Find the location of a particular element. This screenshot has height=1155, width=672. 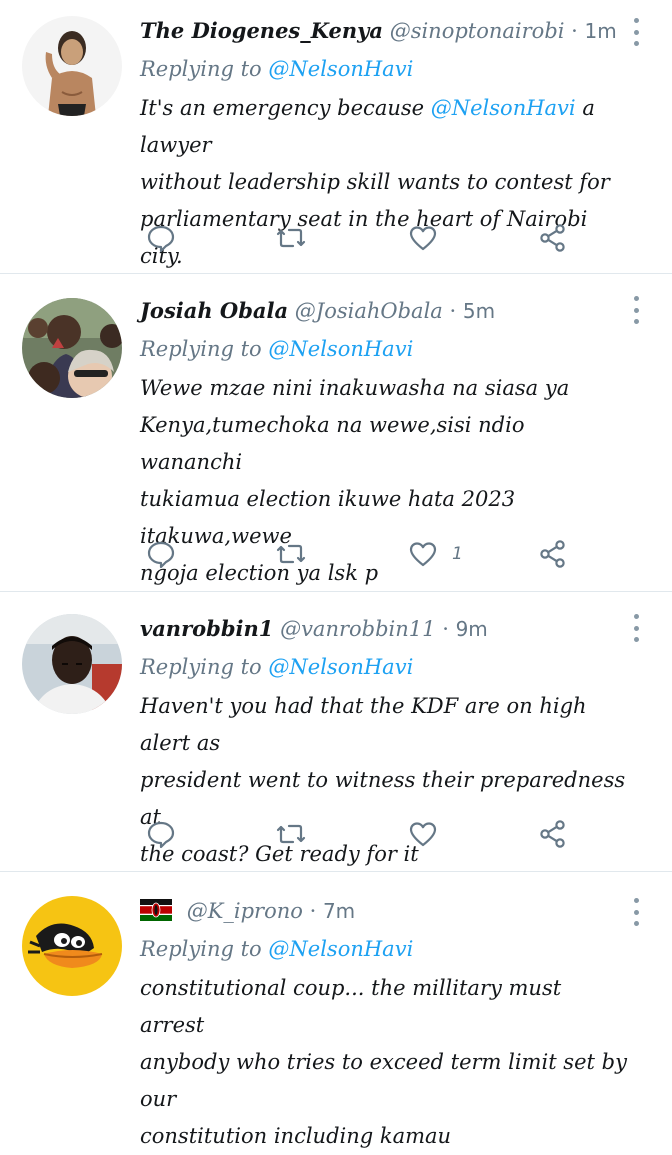

timestamp: 5m is located at coordinates (479, 311).